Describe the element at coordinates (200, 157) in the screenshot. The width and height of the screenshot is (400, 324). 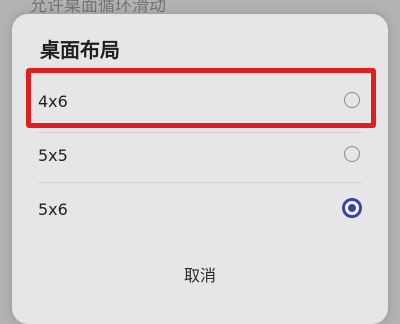
I see `option-5x5: 5x5` at that location.